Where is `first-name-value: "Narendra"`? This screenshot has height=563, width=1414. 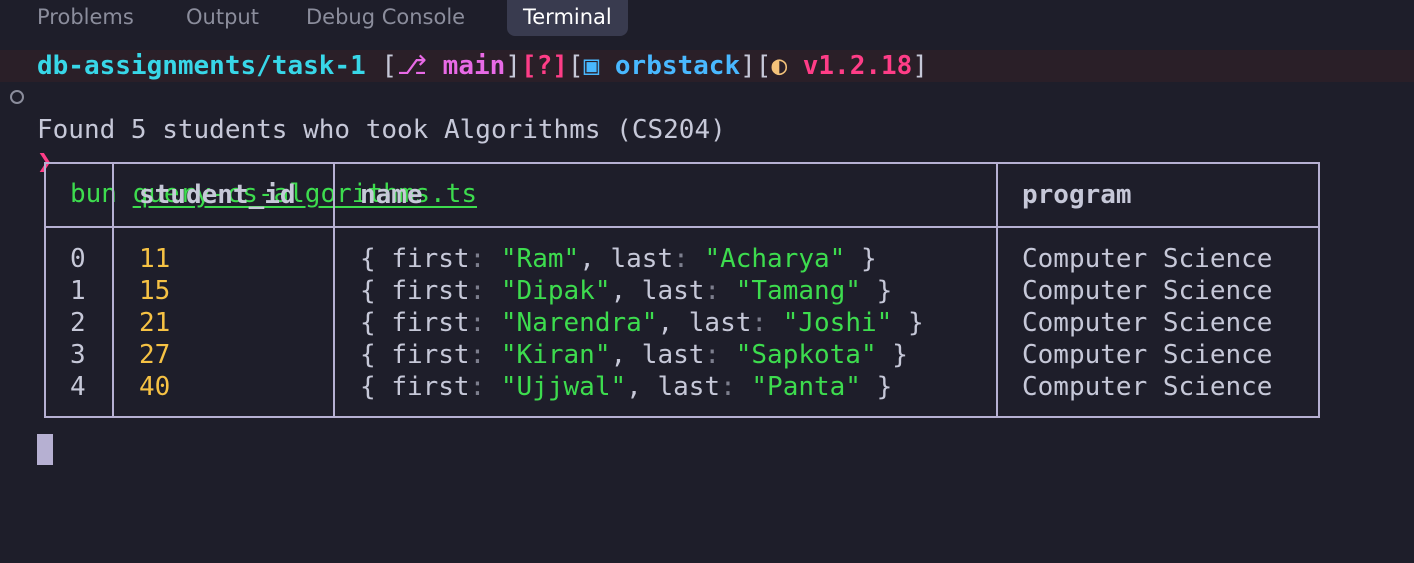 first-name-value: "Narendra" is located at coordinates (579, 323).